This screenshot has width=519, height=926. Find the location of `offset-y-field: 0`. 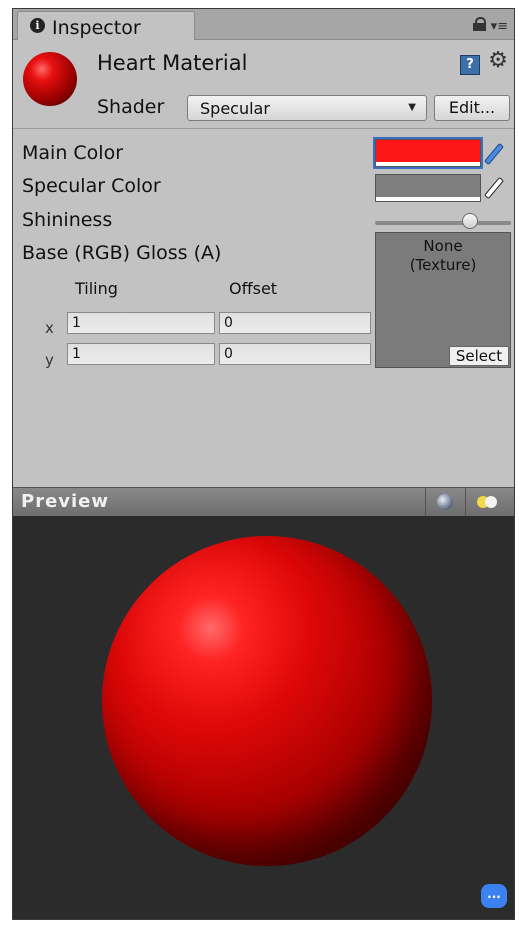

offset-y-field: 0 is located at coordinates (295, 354).